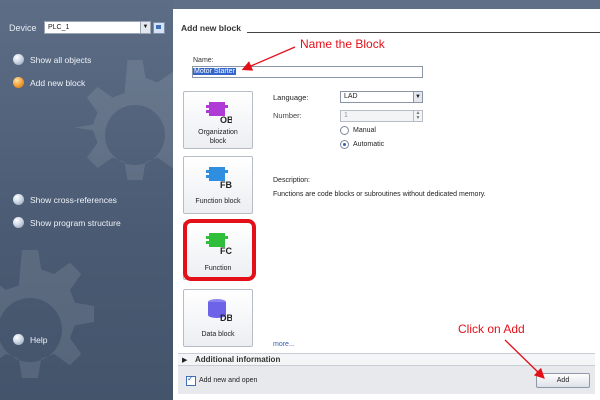 This screenshot has width=600, height=400. What do you see at coordinates (344, 144) in the screenshot?
I see `radio-automatic-circle` at bounding box center [344, 144].